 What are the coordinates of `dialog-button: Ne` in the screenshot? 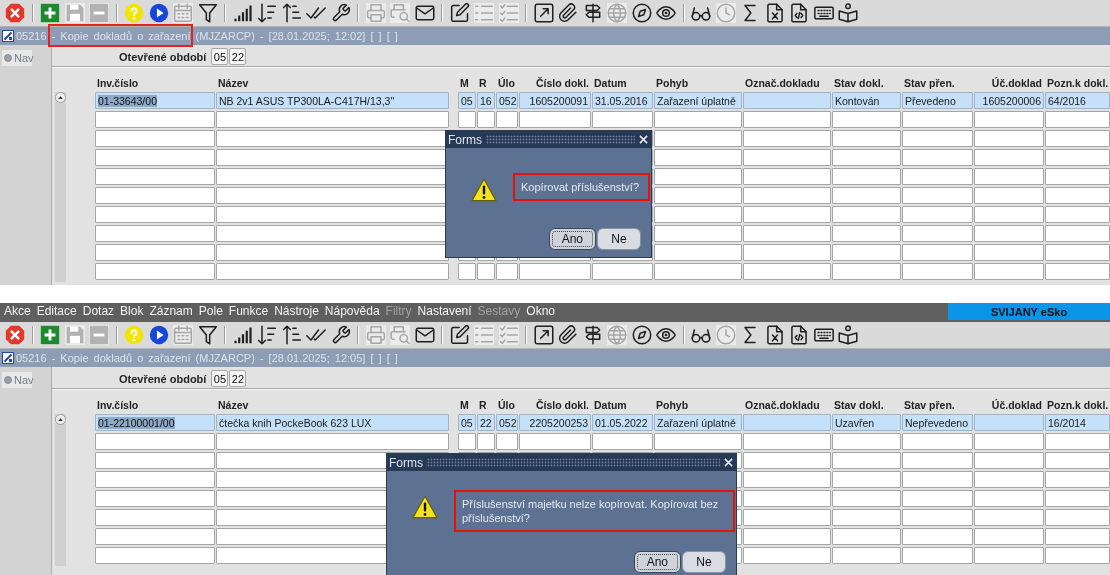 It's located at (704, 562).